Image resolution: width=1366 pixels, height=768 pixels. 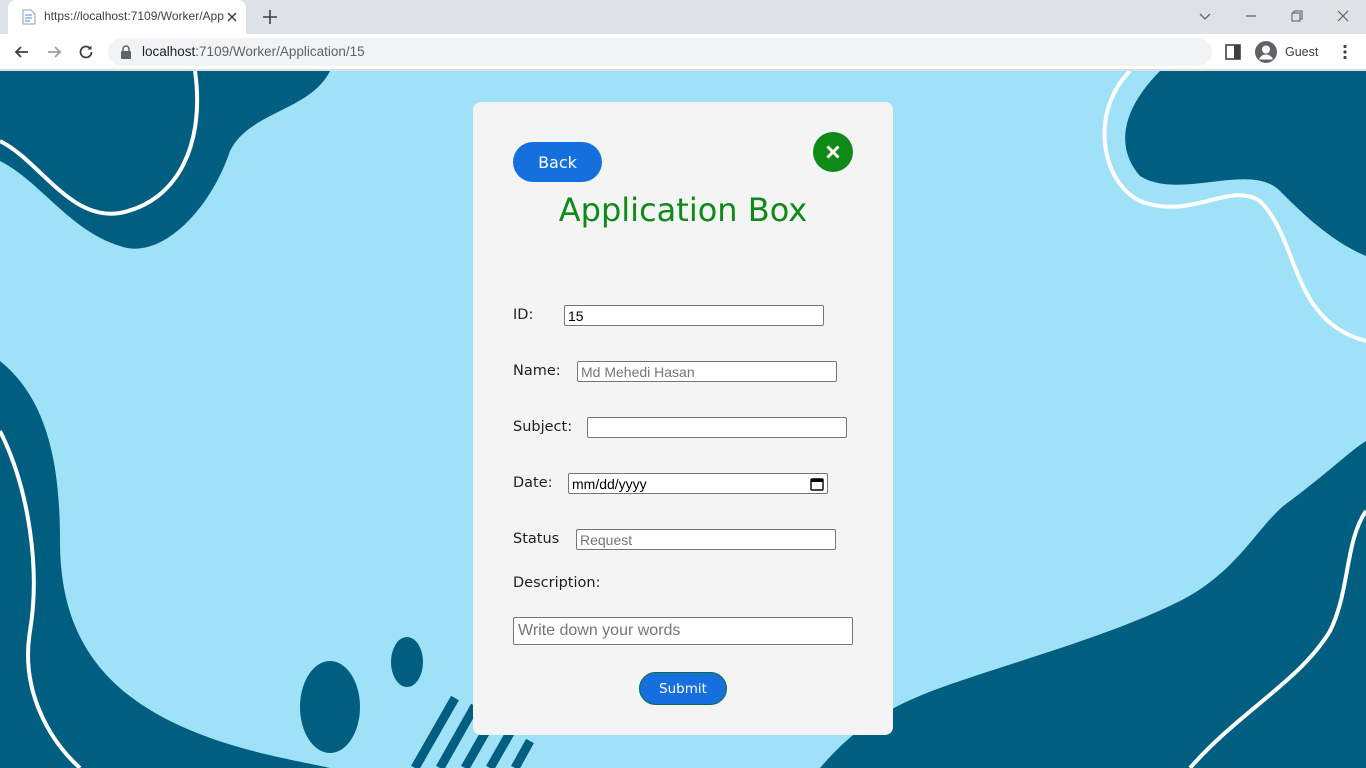 What do you see at coordinates (706, 539) in the screenshot?
I see `status-field: Request` at bounding box center [706, 539].